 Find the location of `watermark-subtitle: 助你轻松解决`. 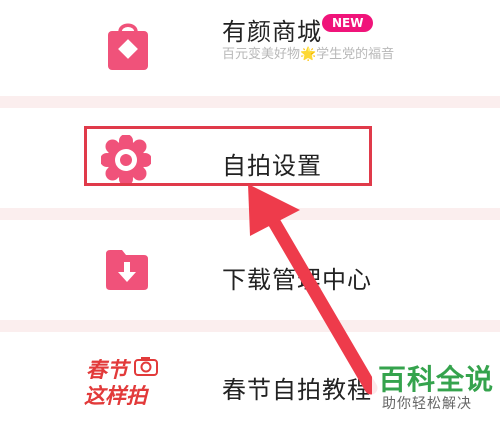

watermark-subtitle: 助你轻松解决 is located at coordinates (427, 404).